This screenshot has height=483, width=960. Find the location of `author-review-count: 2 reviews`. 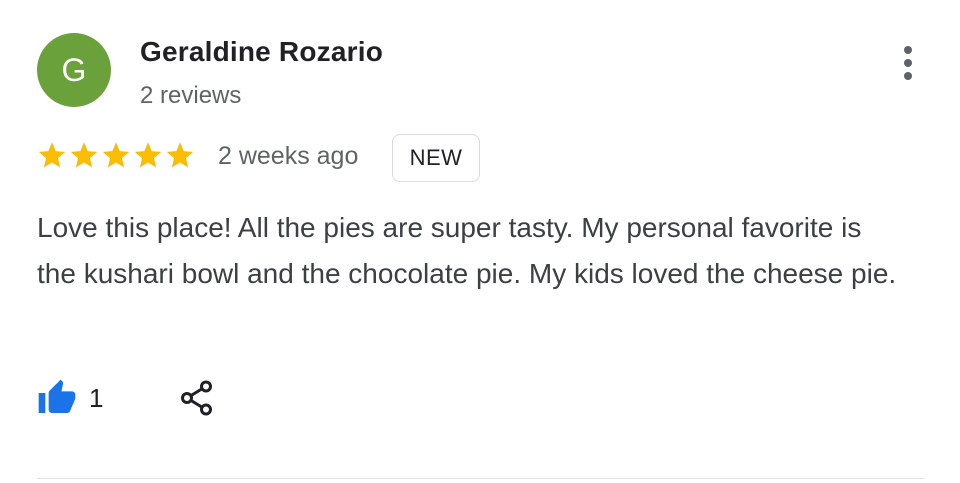

author-review-count: 2 reviews is located at coordinates (190, 96).